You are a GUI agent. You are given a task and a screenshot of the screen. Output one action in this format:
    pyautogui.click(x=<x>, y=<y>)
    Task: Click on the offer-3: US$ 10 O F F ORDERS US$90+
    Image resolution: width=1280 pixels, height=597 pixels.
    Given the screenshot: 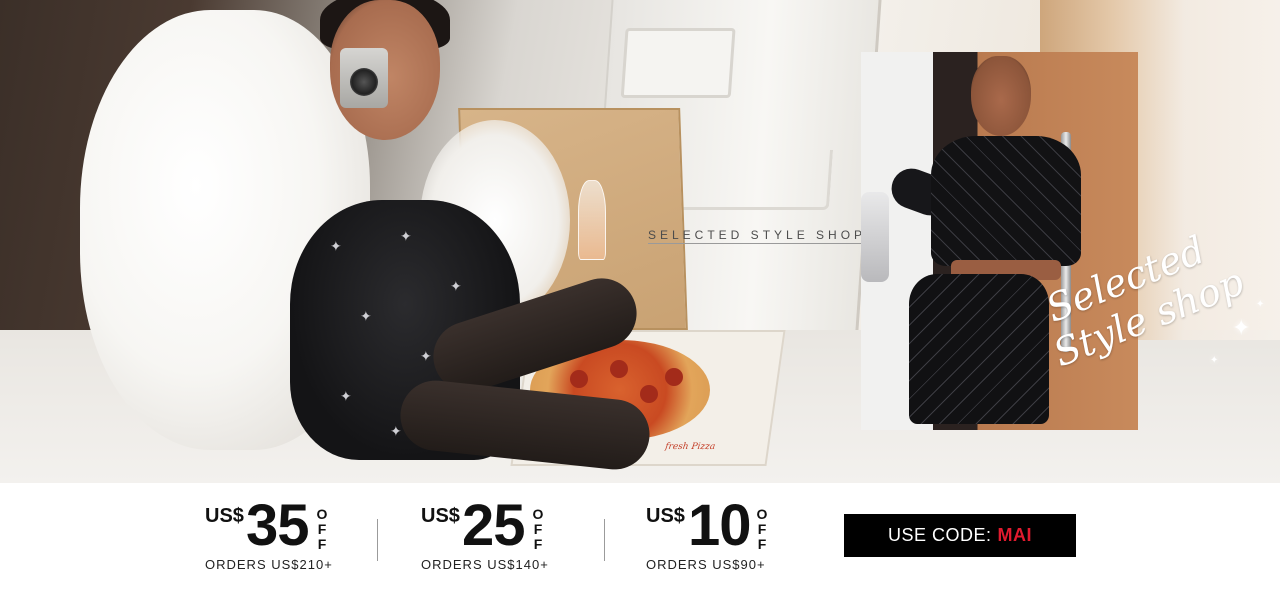 What is the action you would take?
    pyautogui.click(x=726, y=536)
    